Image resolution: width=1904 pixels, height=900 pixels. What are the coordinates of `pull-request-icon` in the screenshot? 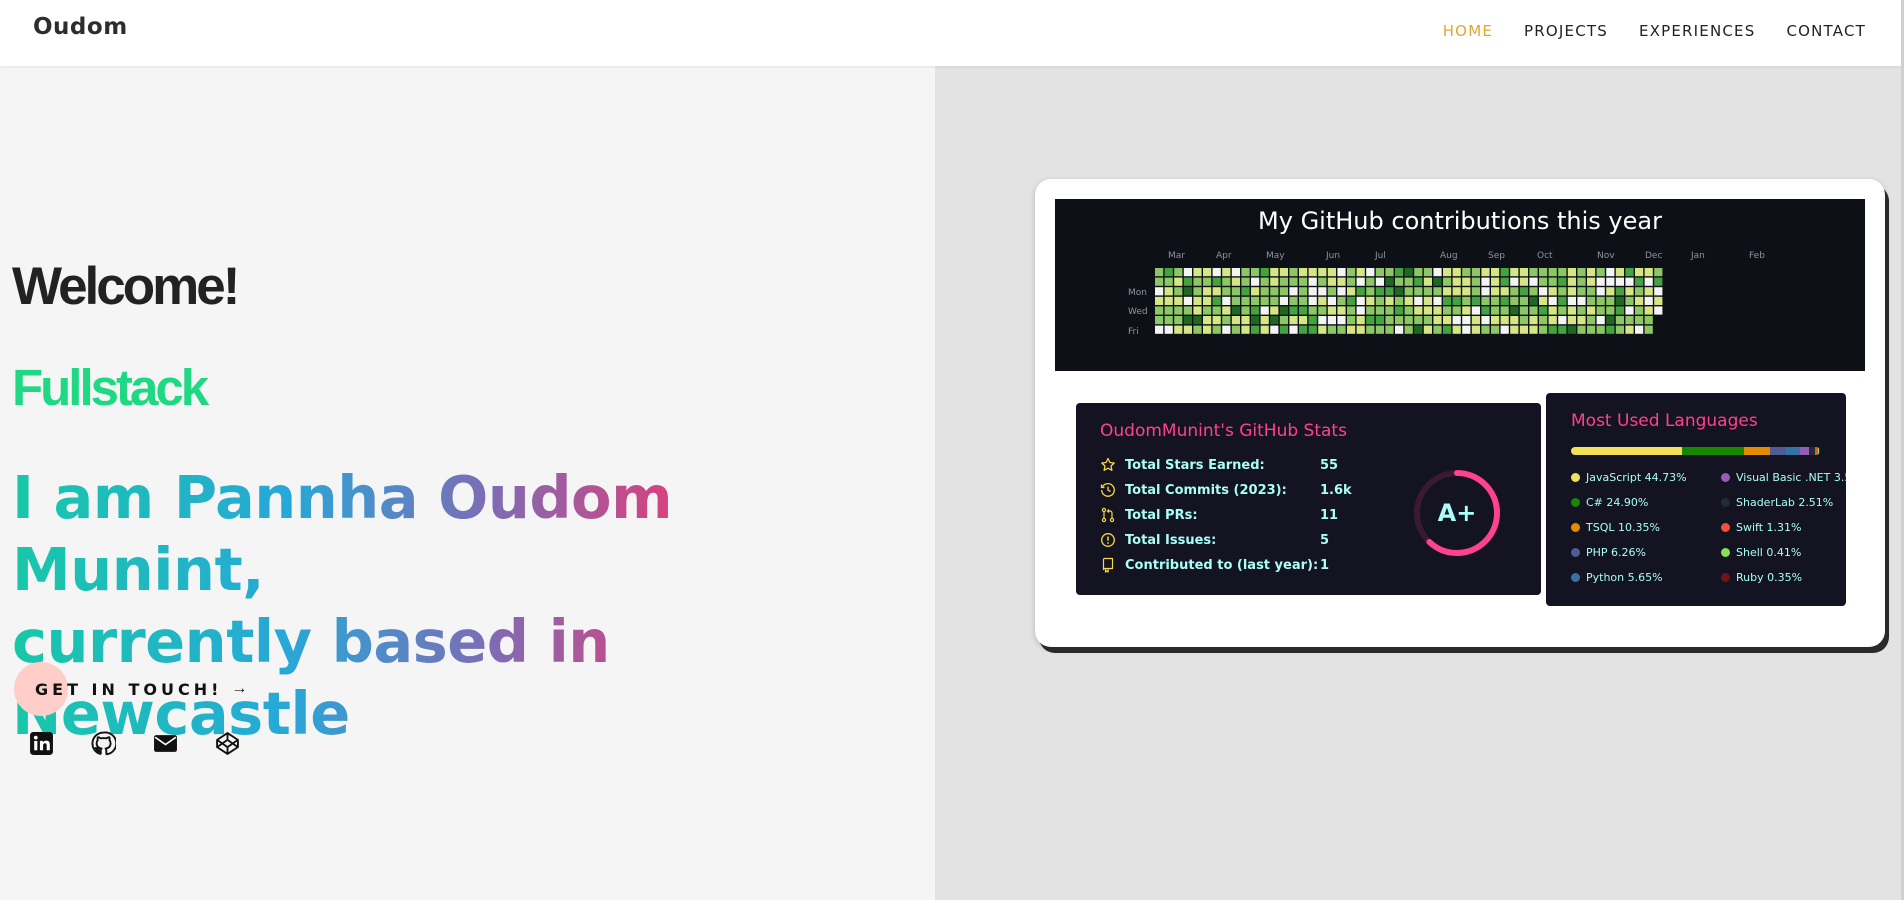 It's located at (1108, 515).